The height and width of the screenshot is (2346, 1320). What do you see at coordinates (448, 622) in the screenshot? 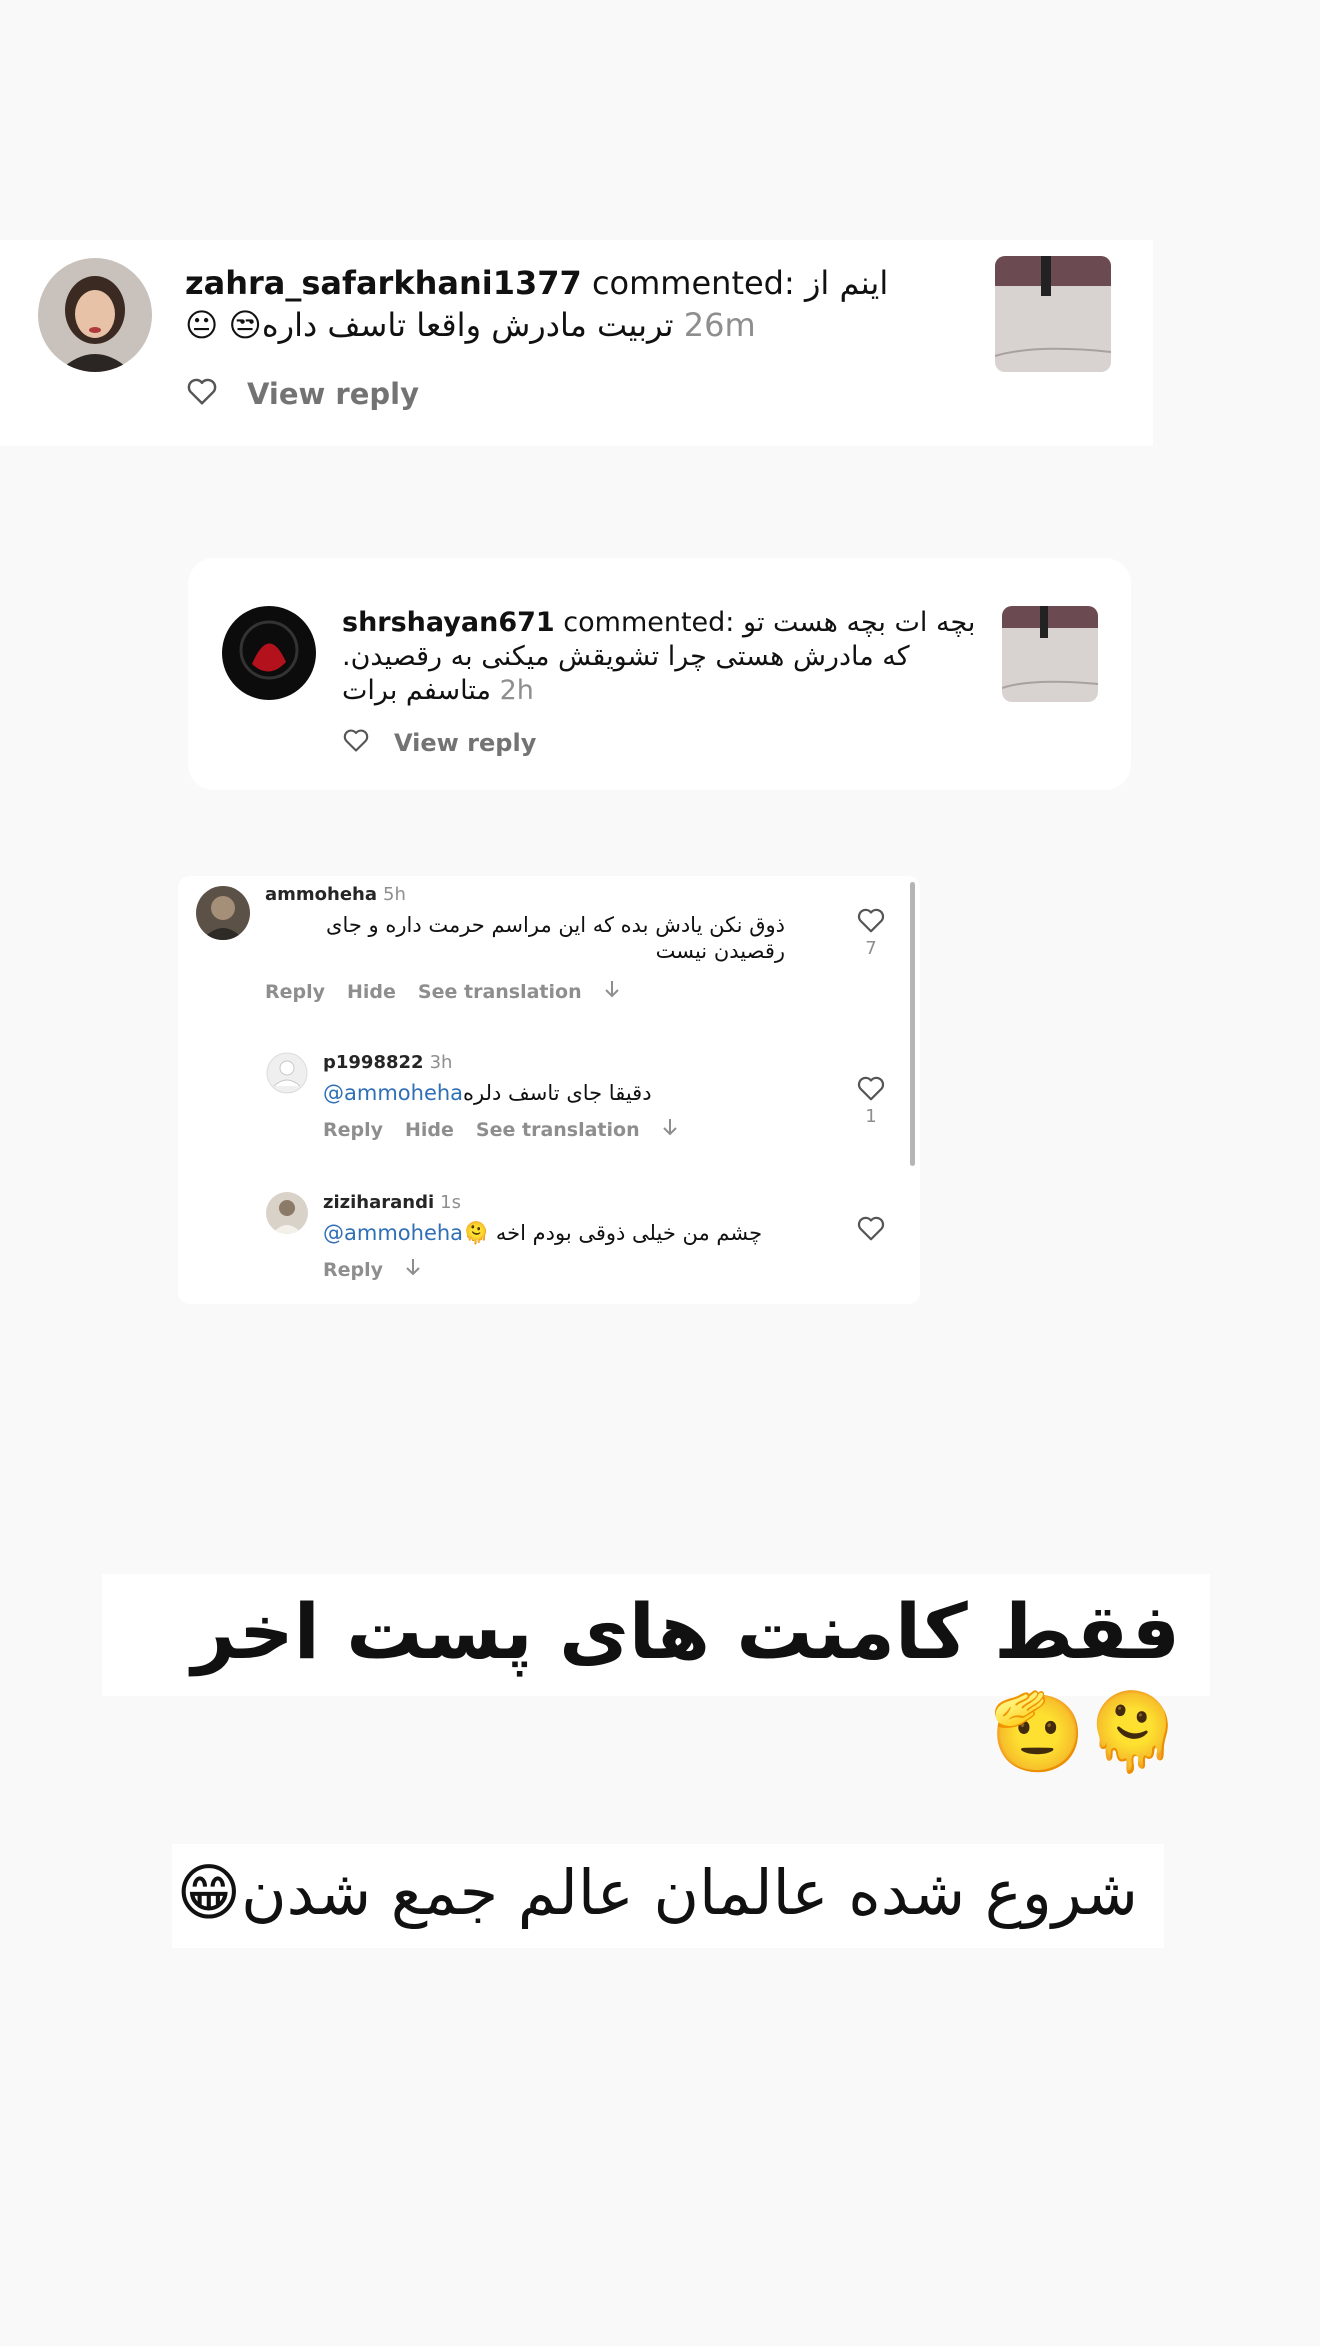
I see `username: shrshayan671` at bounding box center [448, 622].